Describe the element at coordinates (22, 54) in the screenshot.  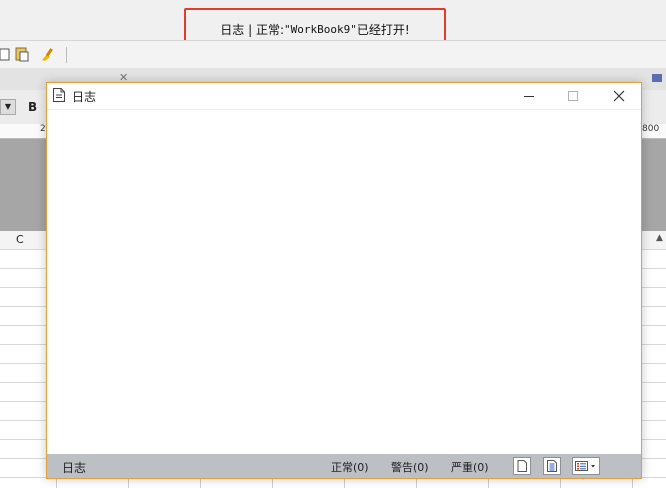
I see `paste-icon` at that location.